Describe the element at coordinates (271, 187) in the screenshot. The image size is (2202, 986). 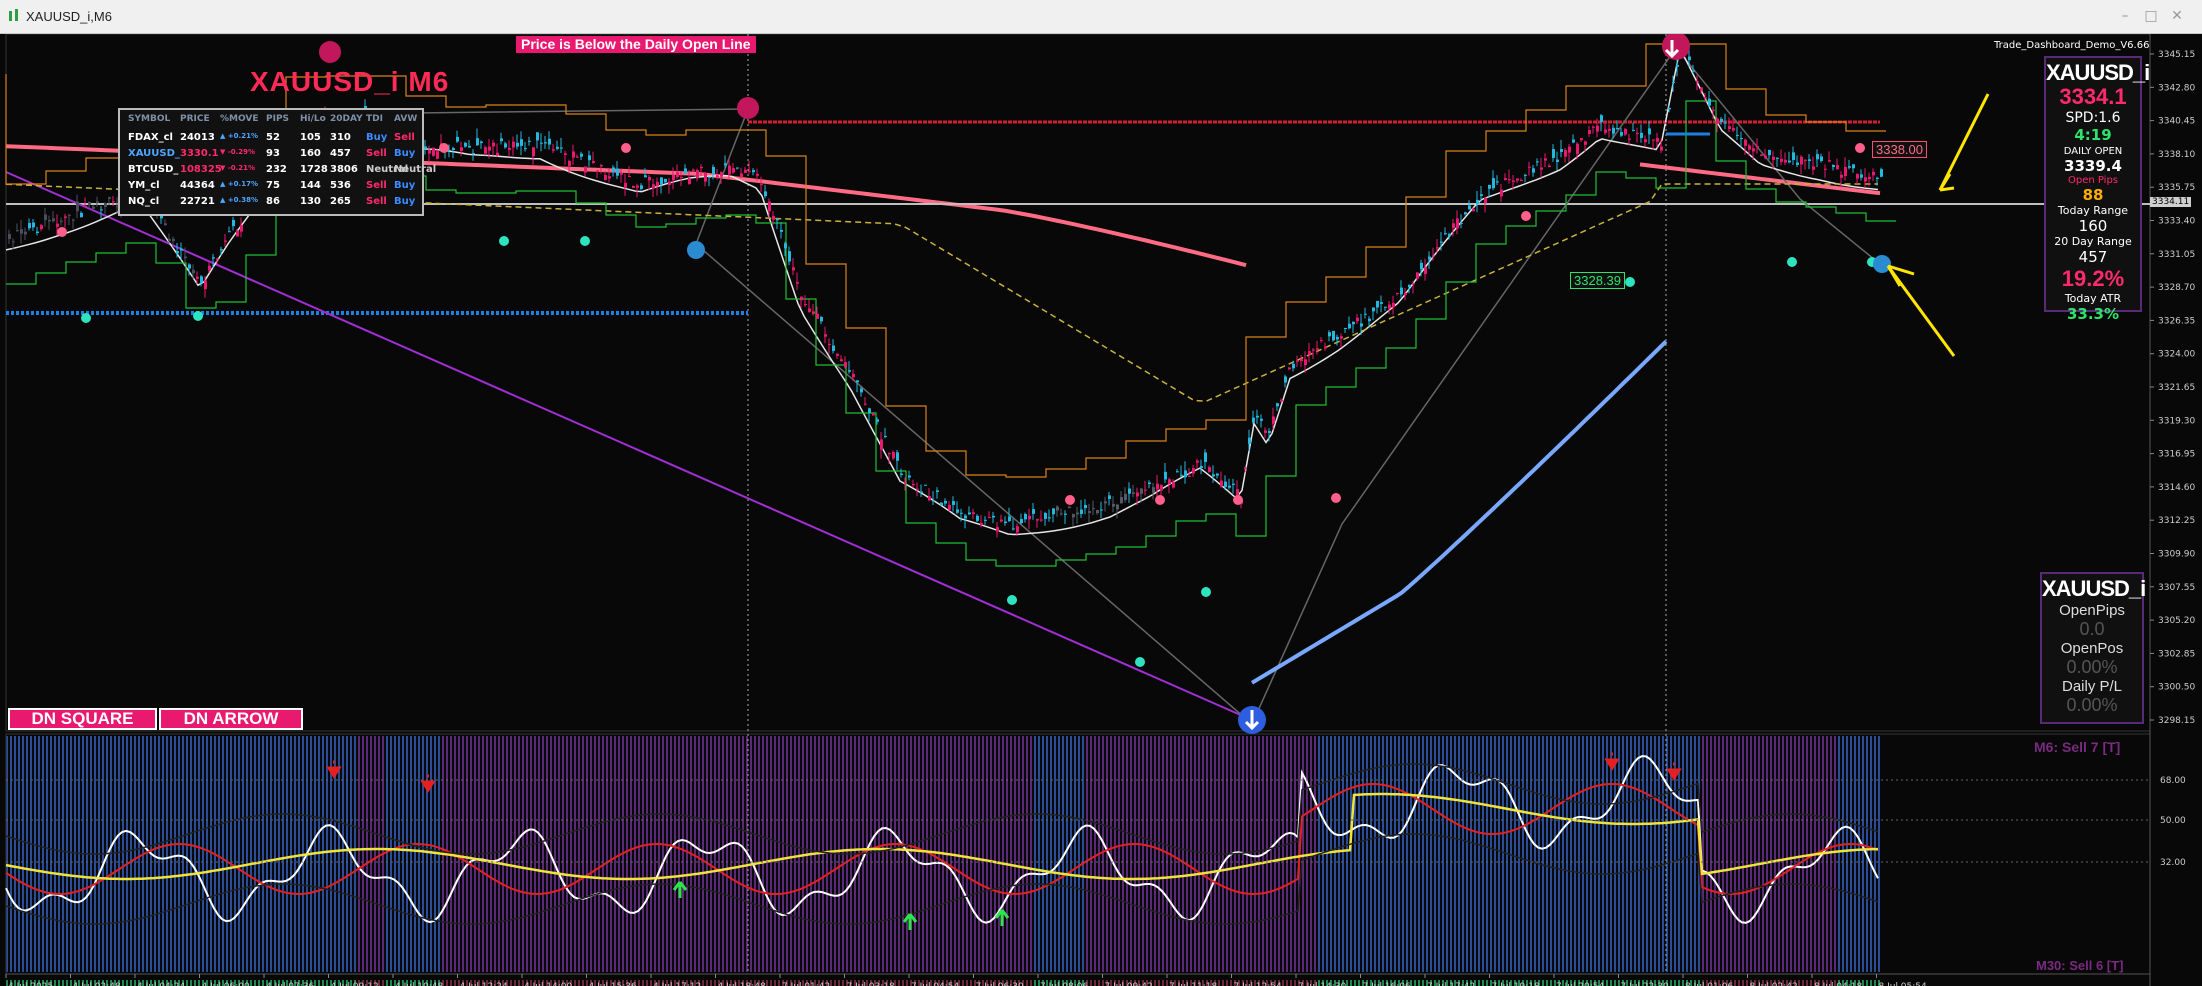
I see `watchlist-row: YM_cl 44364 ▲ +0.17% 75 144 536 Sell Buy` at that location.